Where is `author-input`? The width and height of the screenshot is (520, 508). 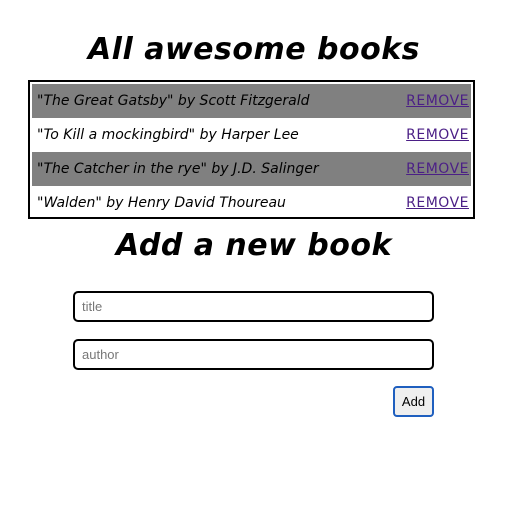 author-input is located at coordinates (253, 354).